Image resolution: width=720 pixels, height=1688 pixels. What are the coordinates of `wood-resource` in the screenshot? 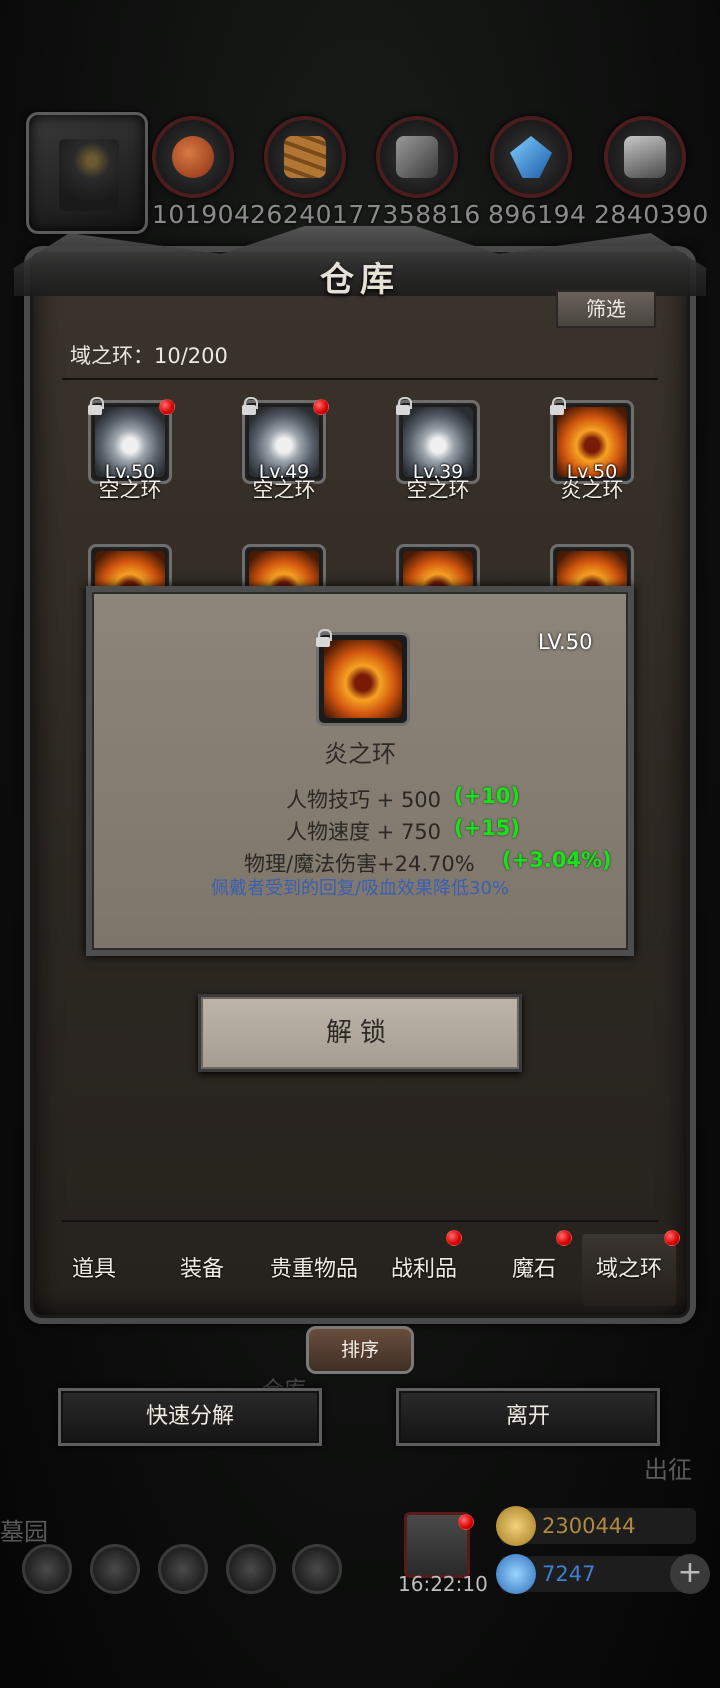 It's located at (305, 157).